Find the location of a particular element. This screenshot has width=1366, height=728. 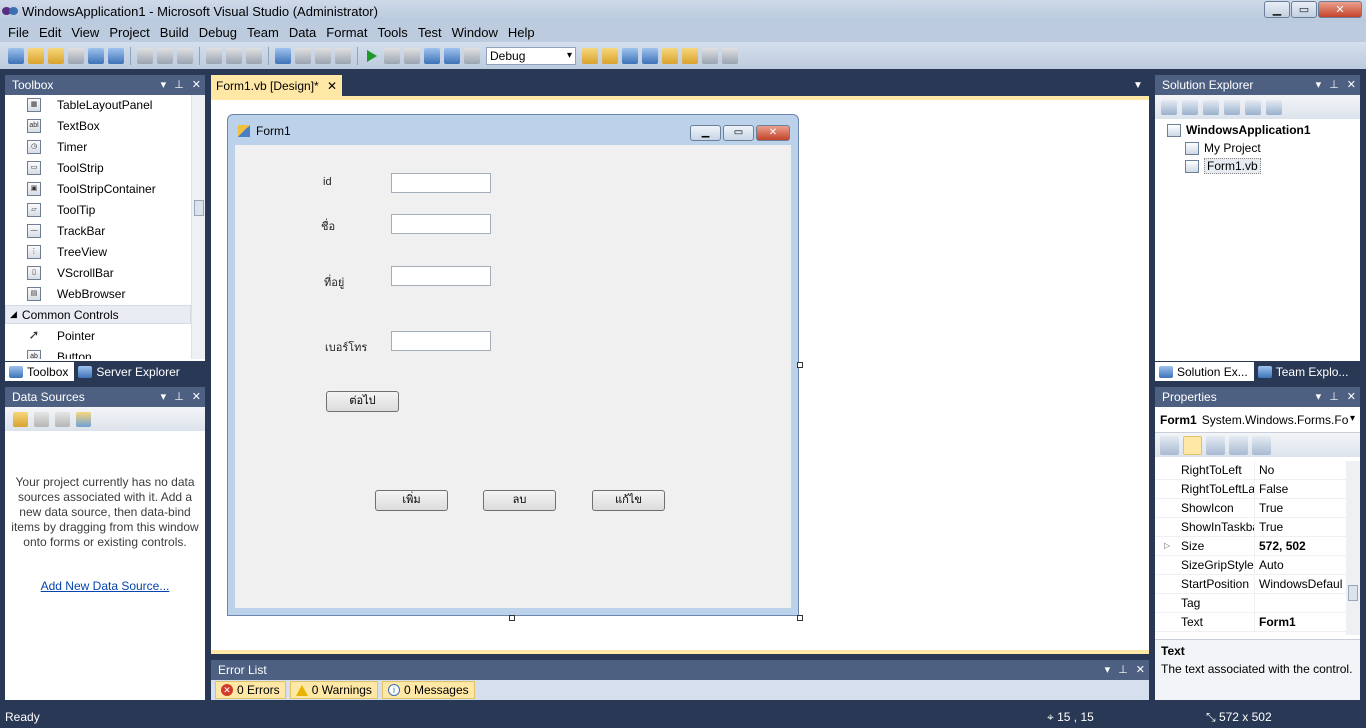

view-code-icon is located at coordinates (1232, 107).